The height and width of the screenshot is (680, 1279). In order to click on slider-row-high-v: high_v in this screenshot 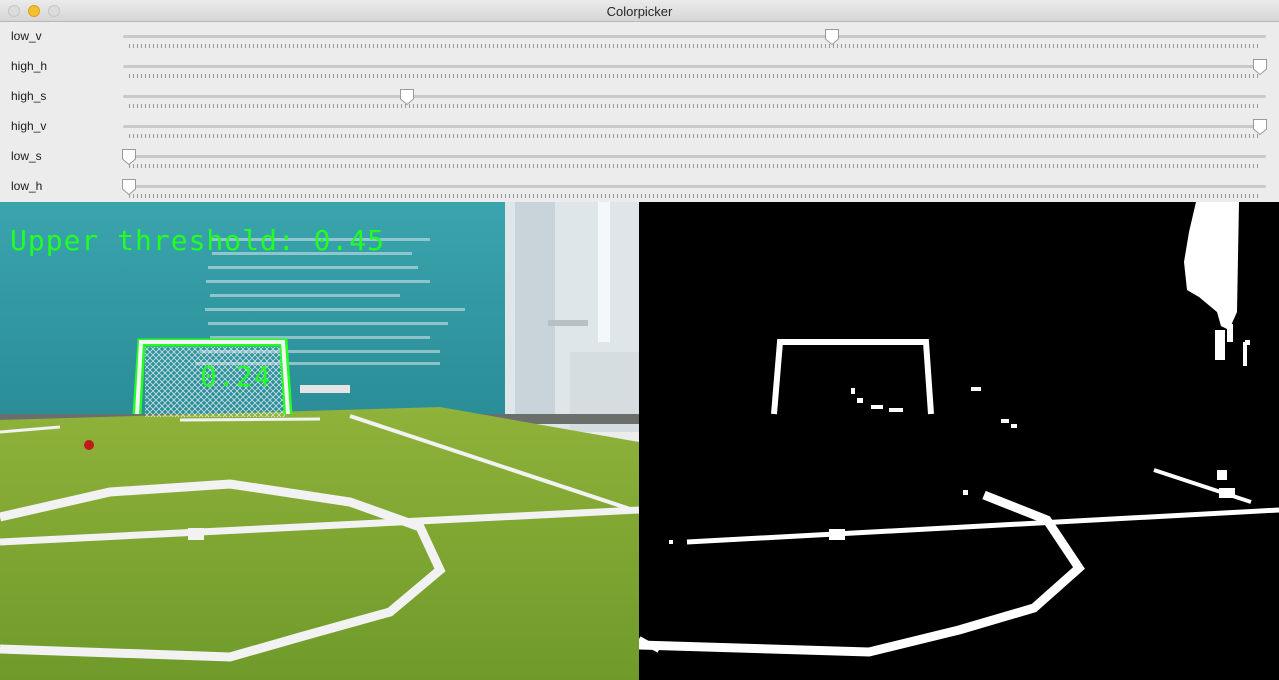, I will do `click(639, 127)`.